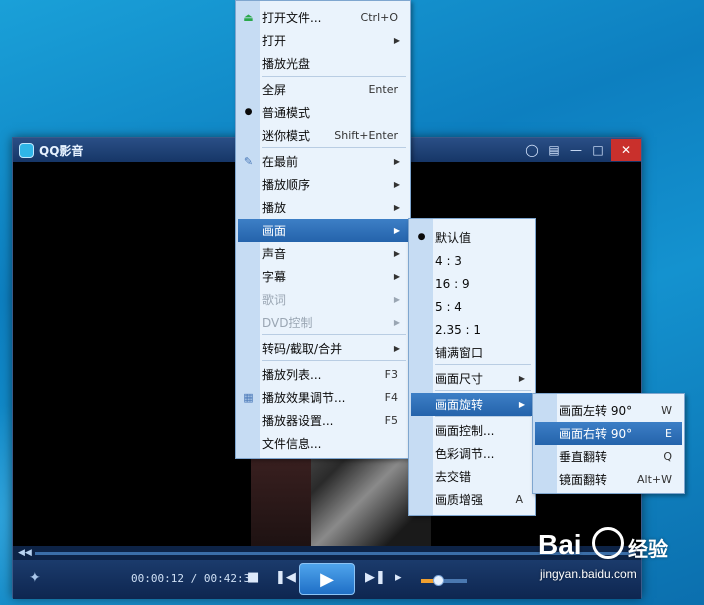  I want to click on menu-item: 铺满窗口, so click(472, 352).